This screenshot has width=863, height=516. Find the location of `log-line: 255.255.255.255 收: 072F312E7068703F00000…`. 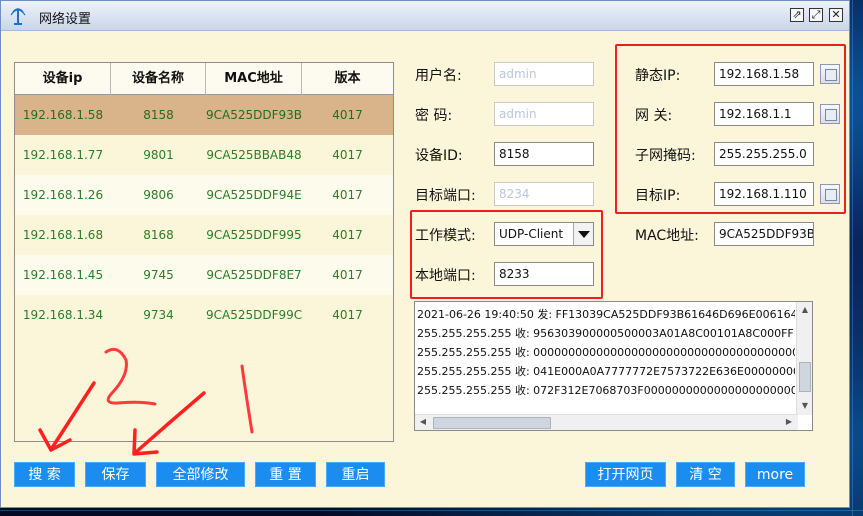

log-line: 255.255.255.255 收: 072F312E7068703F00000… is located at coordinates (606, 390).